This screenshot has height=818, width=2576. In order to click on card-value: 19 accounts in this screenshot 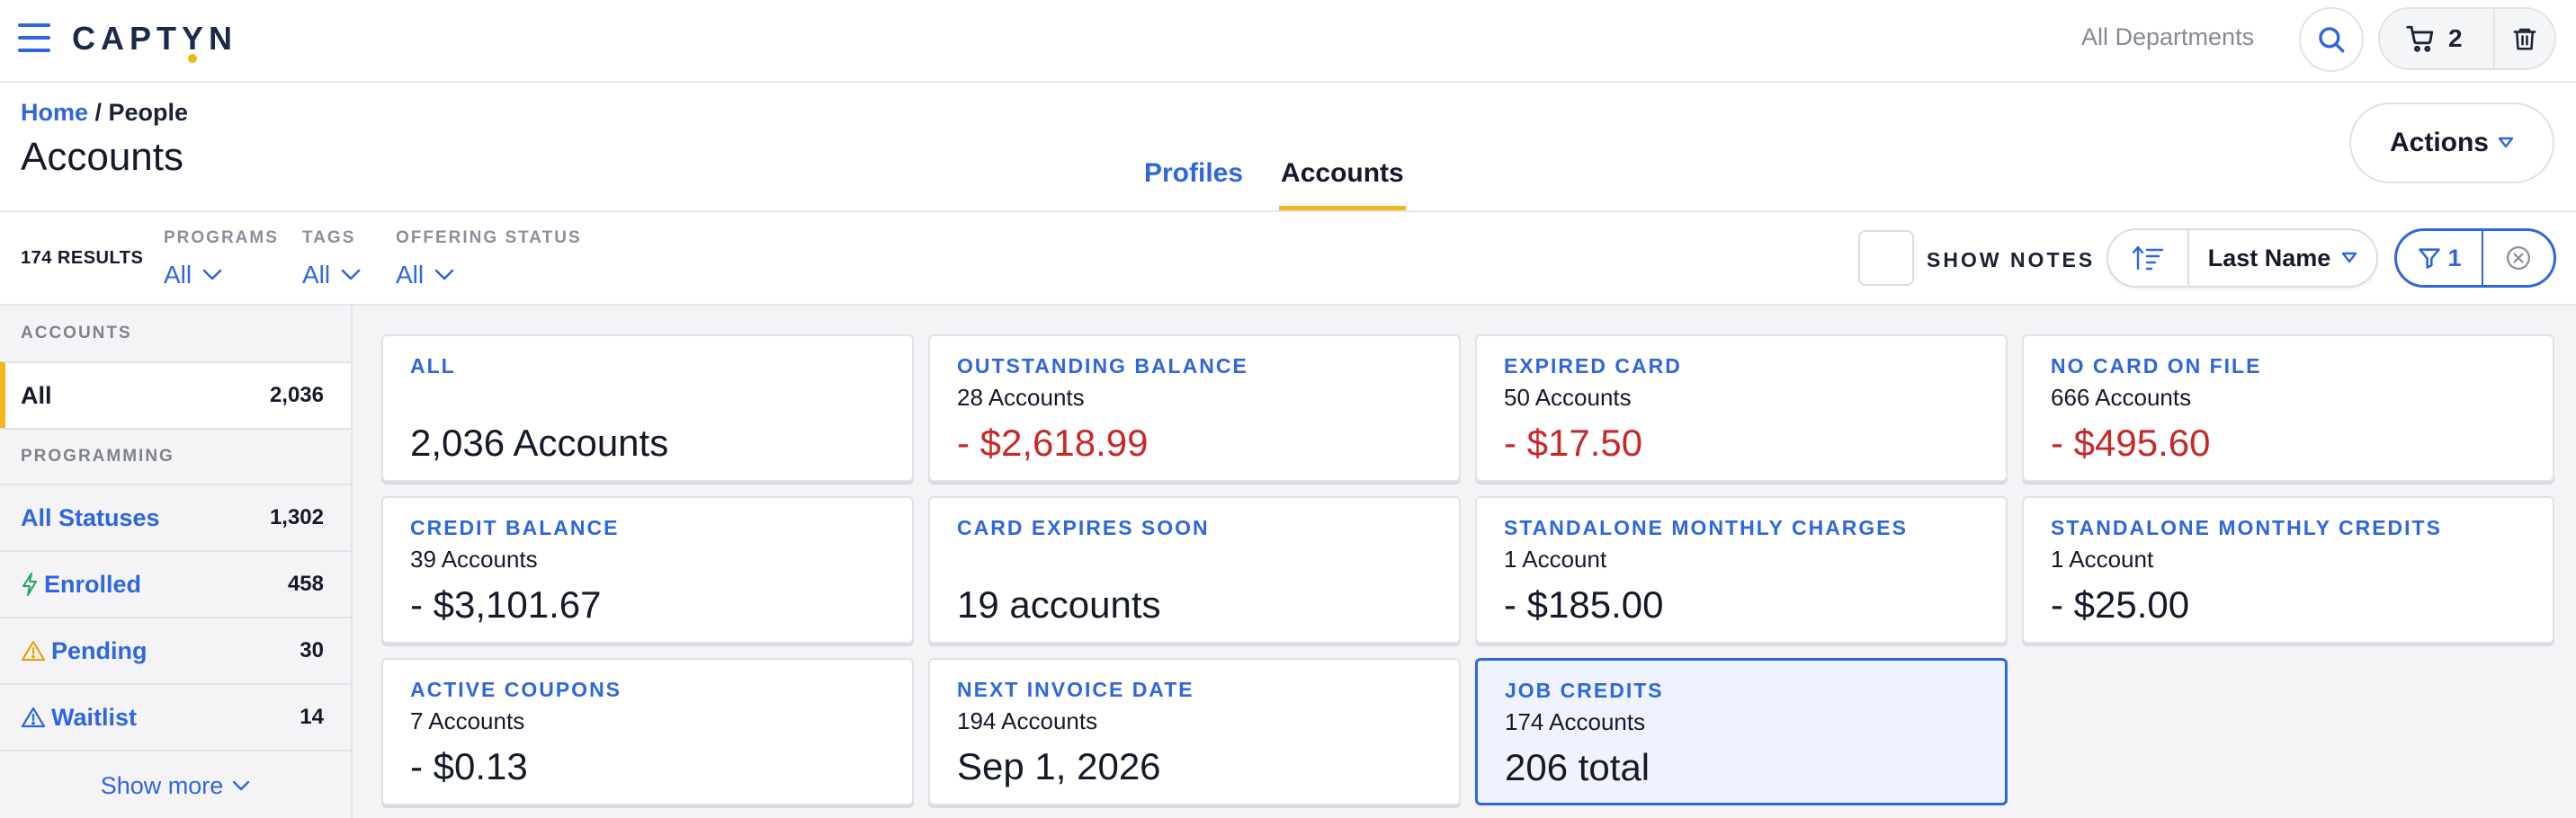, I will do `click(1059, 604)`.